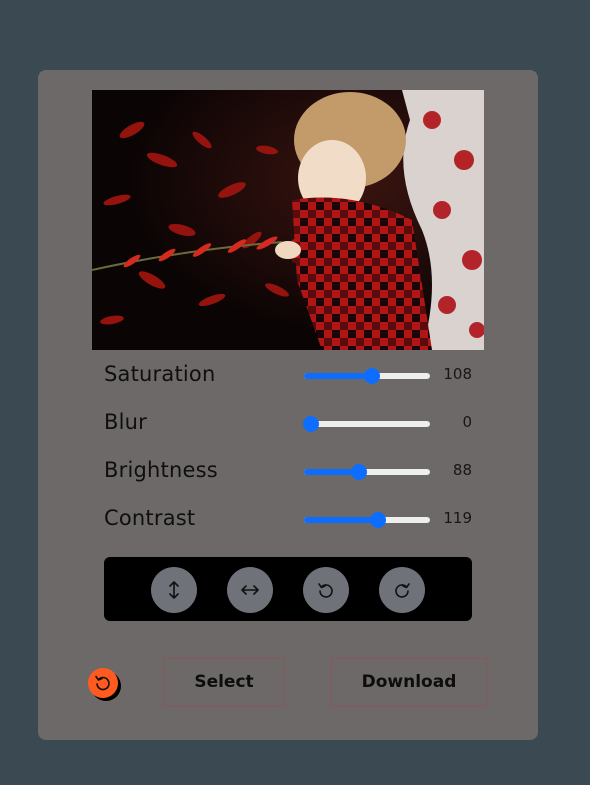 The image size is (590, 785). I want to click on flip-horizontal-icon, so click(250, 590).